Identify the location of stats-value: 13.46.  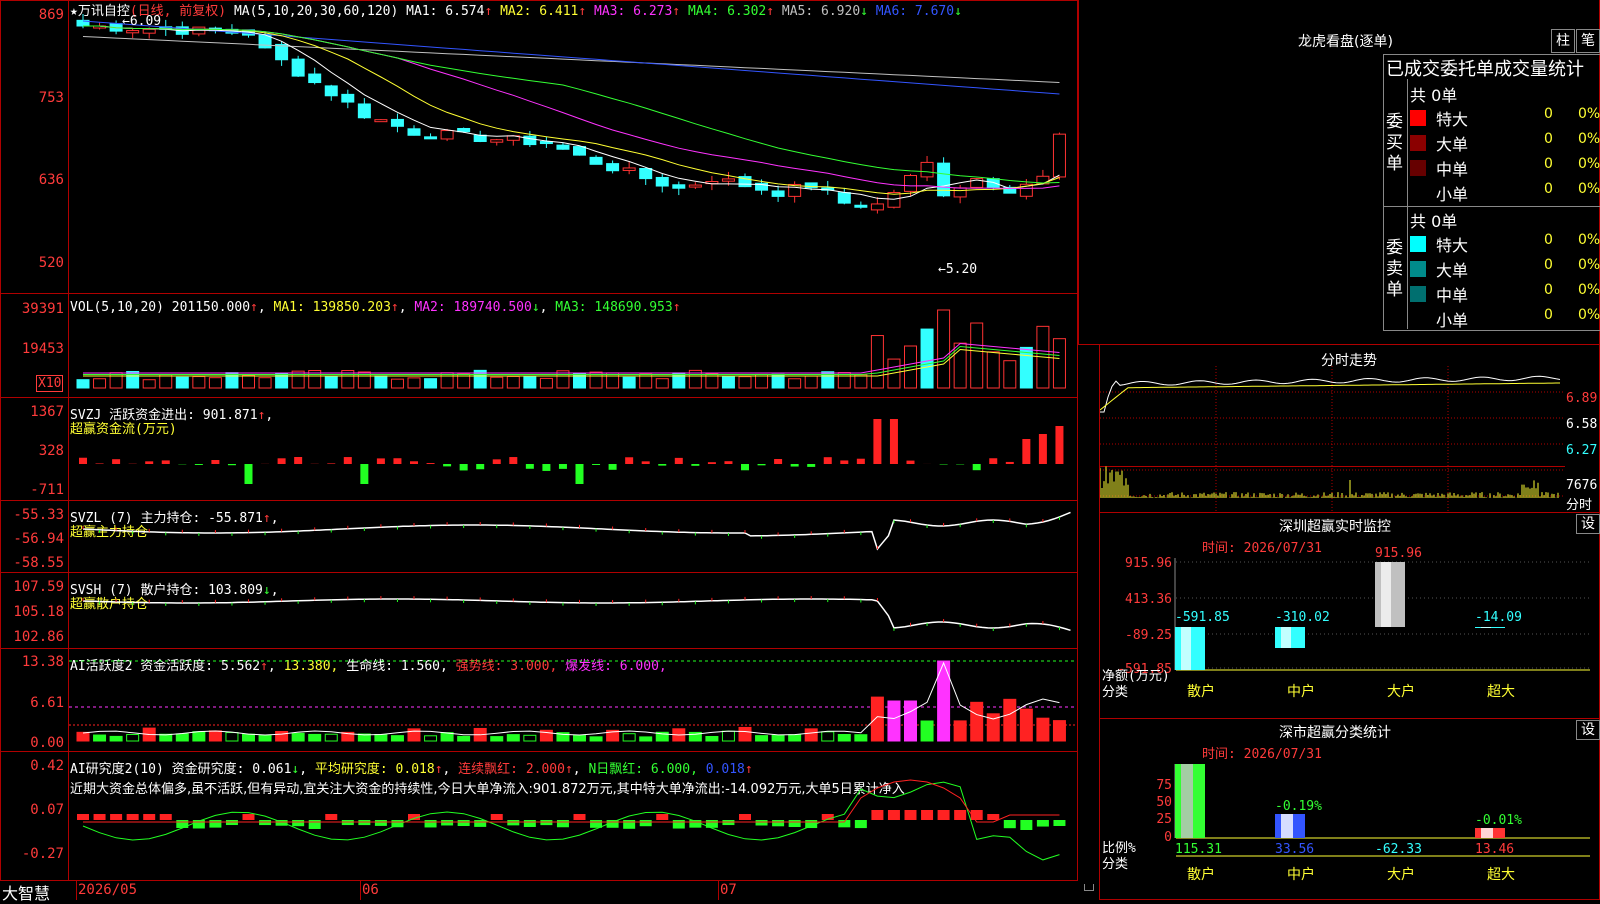
(1494, 849).